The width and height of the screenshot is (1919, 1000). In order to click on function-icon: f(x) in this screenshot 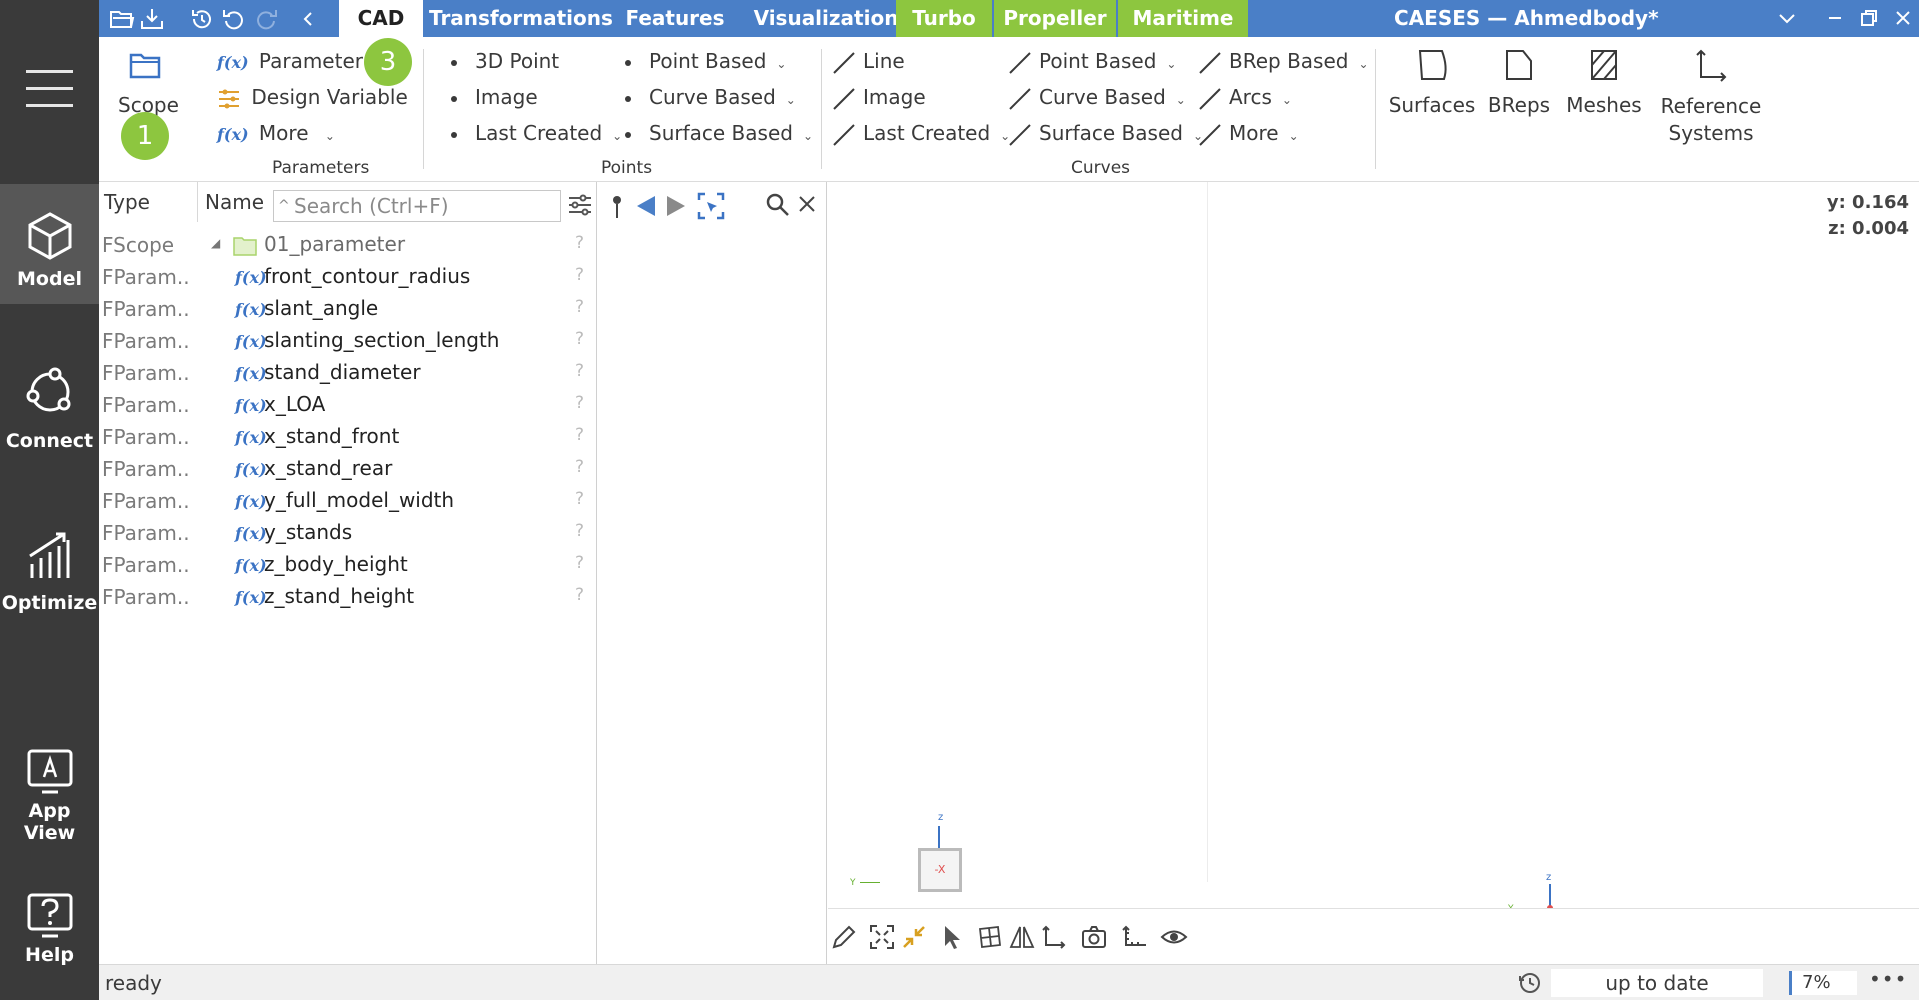, I will do `click(251, 501)`.